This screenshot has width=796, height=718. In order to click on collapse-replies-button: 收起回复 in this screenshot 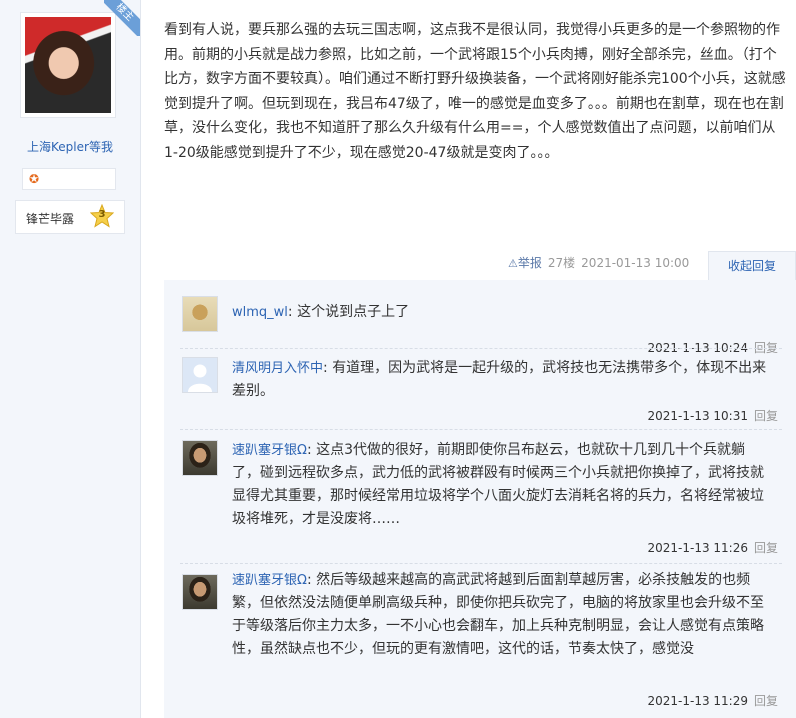, I will do `click(752, 266)`.